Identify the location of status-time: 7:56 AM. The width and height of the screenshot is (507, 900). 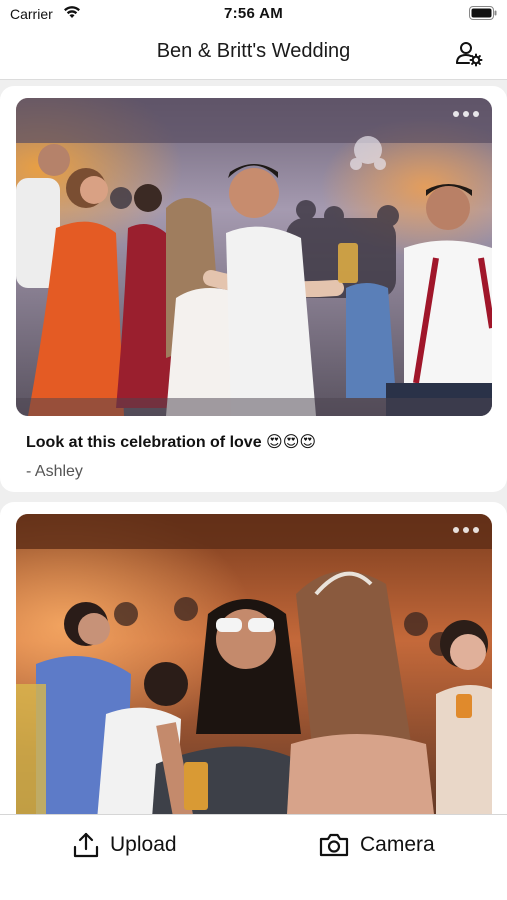
(253, 13).